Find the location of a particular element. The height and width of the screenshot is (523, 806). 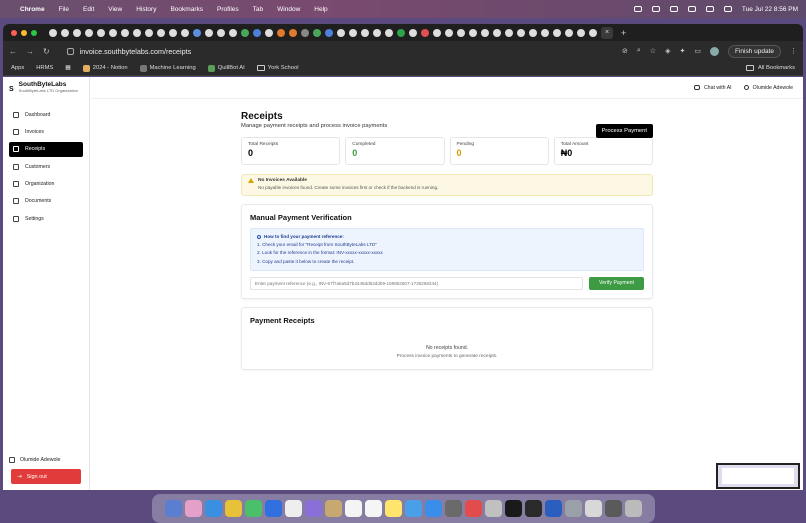

menu-history: History is located at coordinates (146, 9).